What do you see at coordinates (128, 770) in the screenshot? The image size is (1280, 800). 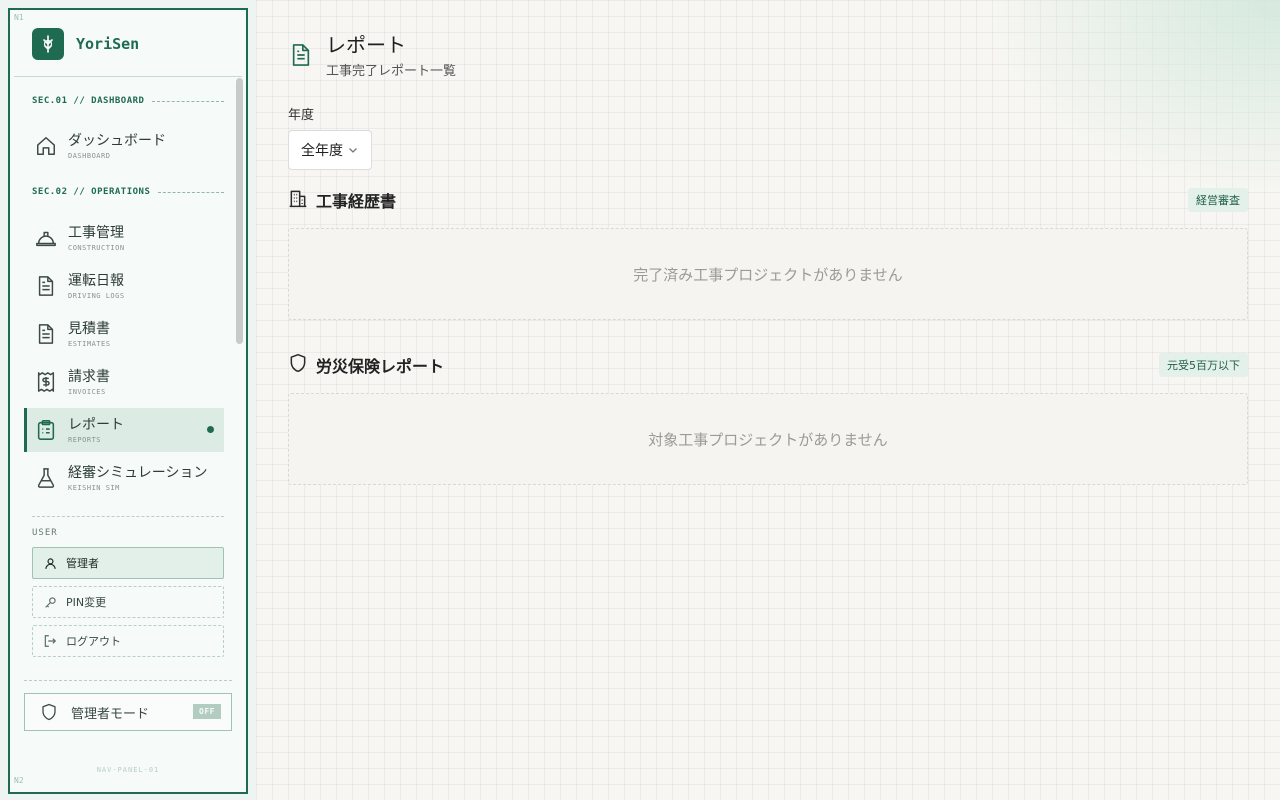 I see `panel-id: NAV-PANEL-01` at bounding box center [128, 770].